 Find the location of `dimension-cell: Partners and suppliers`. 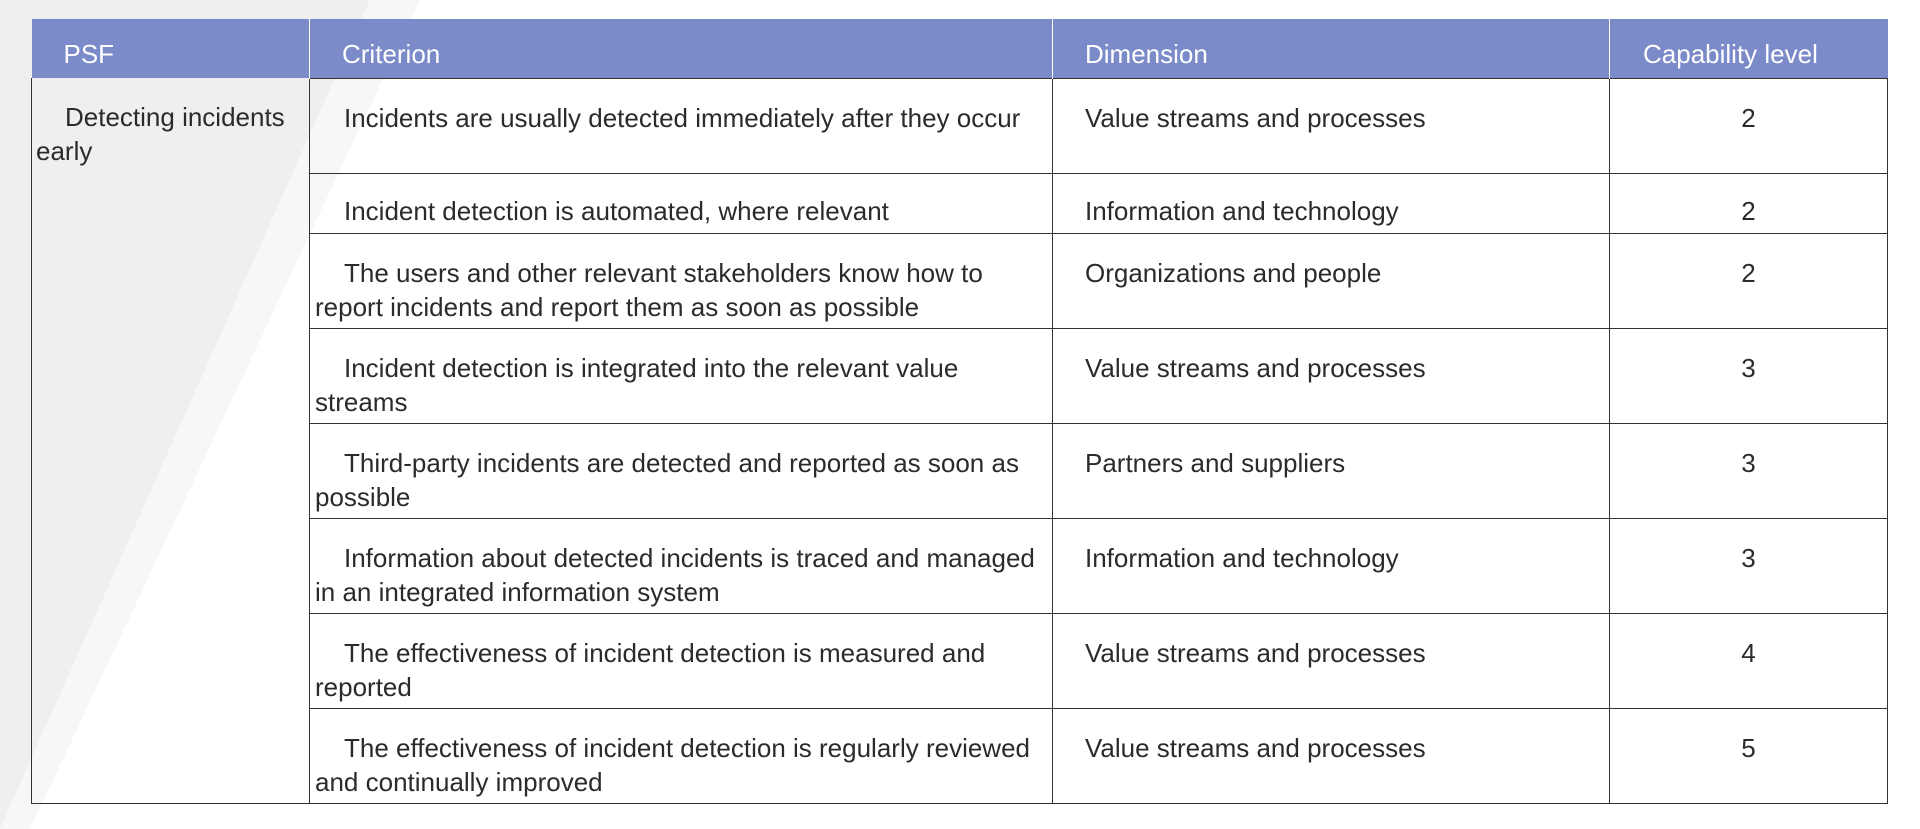

dimension-cell: Partners and suppliers is located at coordinates (1331, 470).